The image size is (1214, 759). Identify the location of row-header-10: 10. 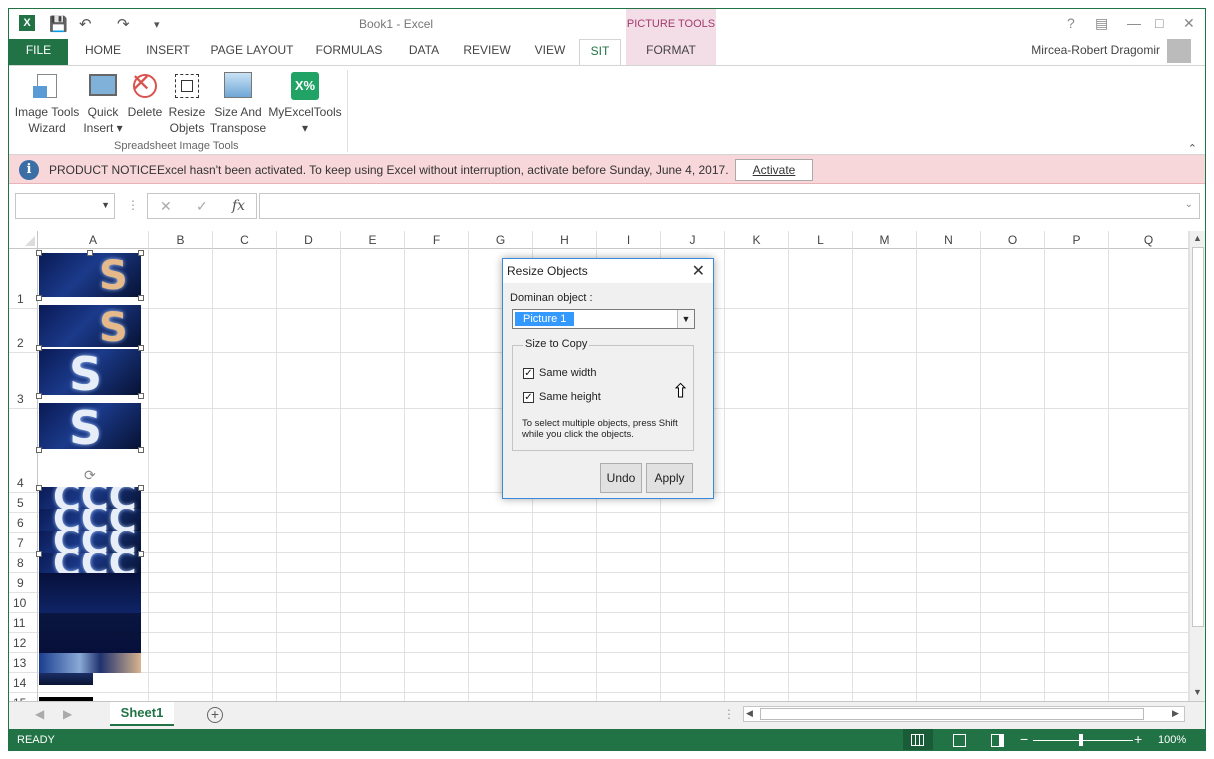
(23, 603).